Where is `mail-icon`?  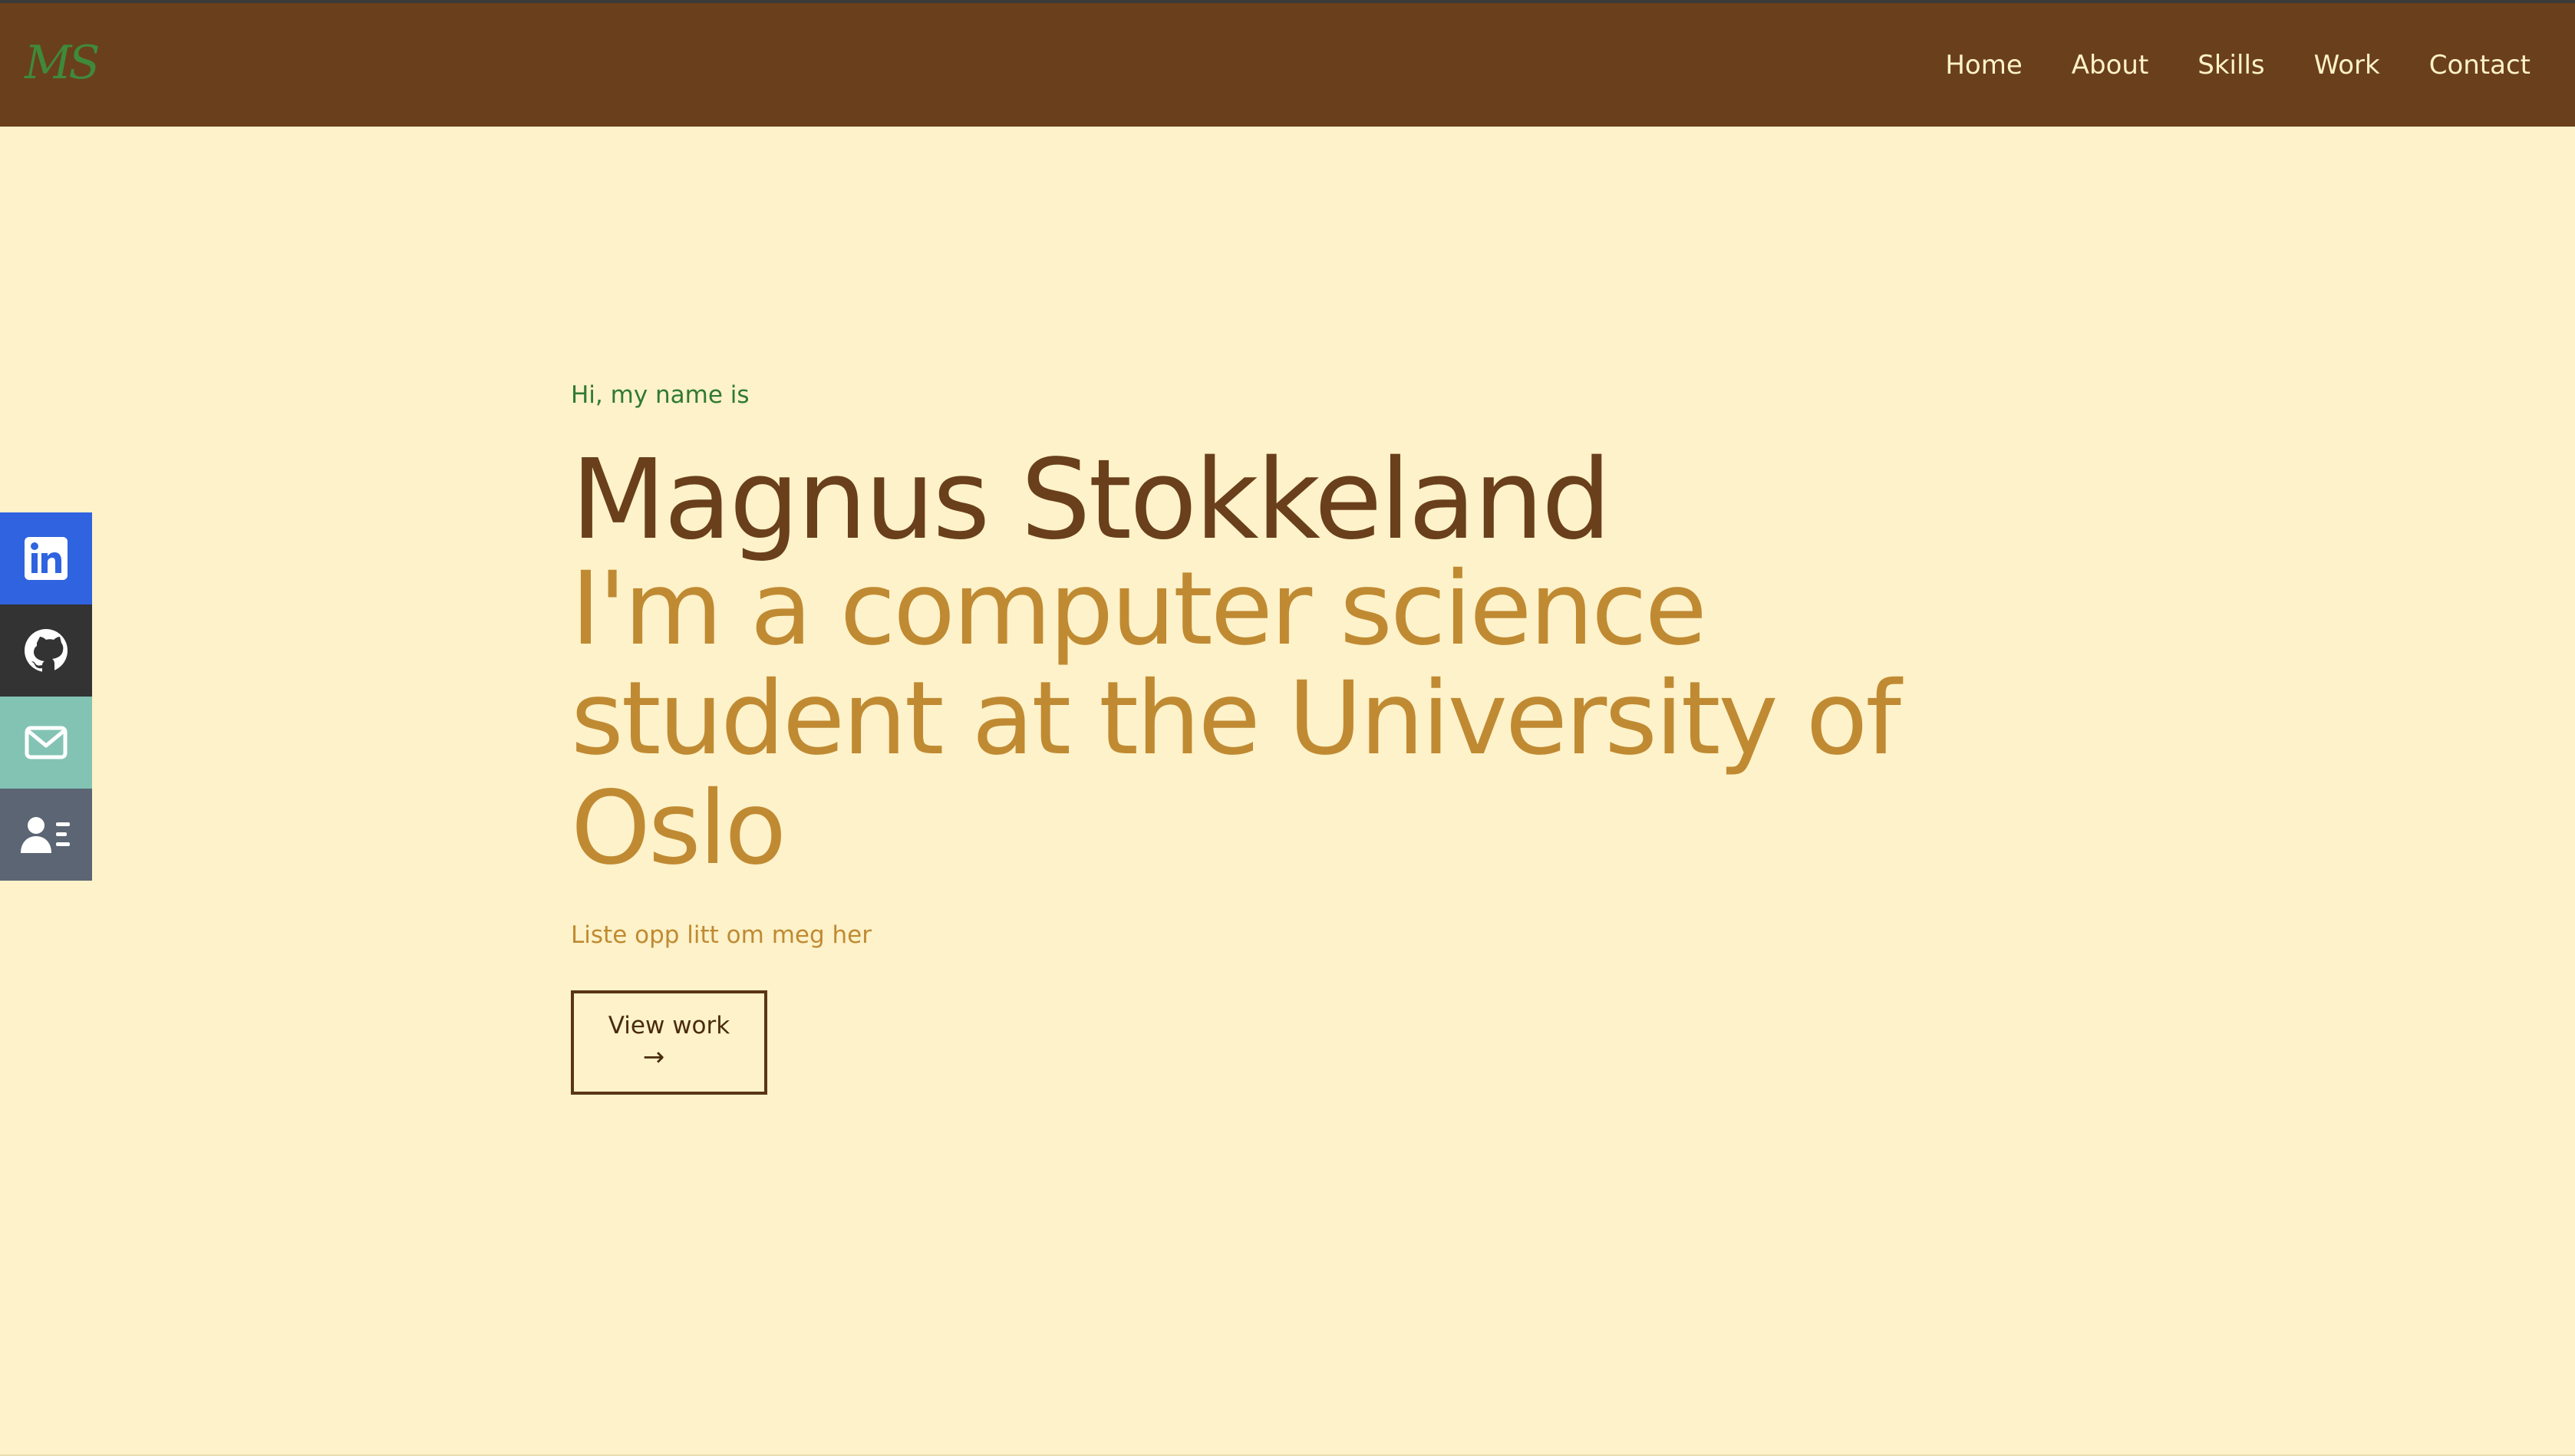 mail-icon is located at coordinates (46, 742).